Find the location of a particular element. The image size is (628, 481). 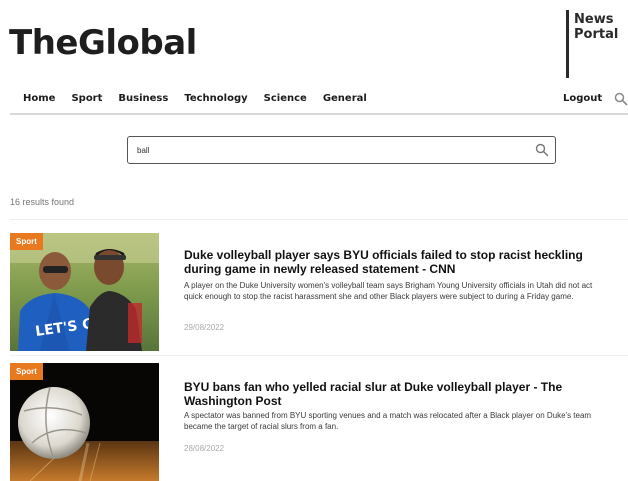

article-date: 28/08/2022 is located at coordinates (204, 448).